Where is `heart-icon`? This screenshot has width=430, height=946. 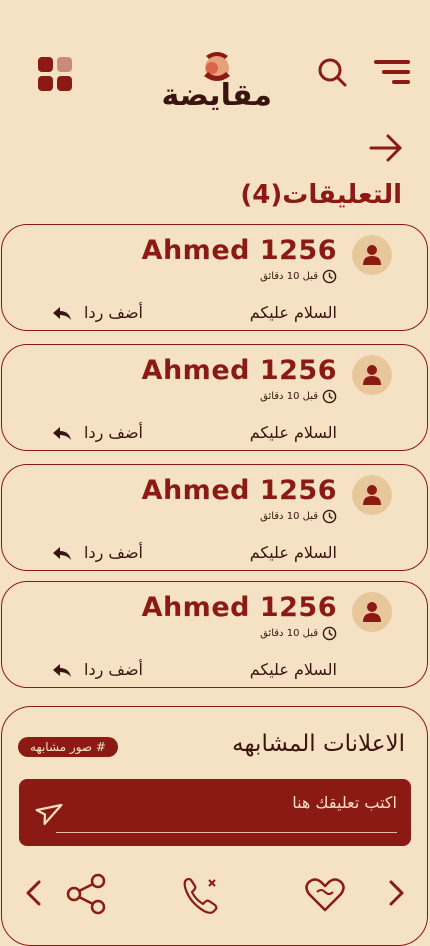
heart-icon is located at coordinates (325, 894).